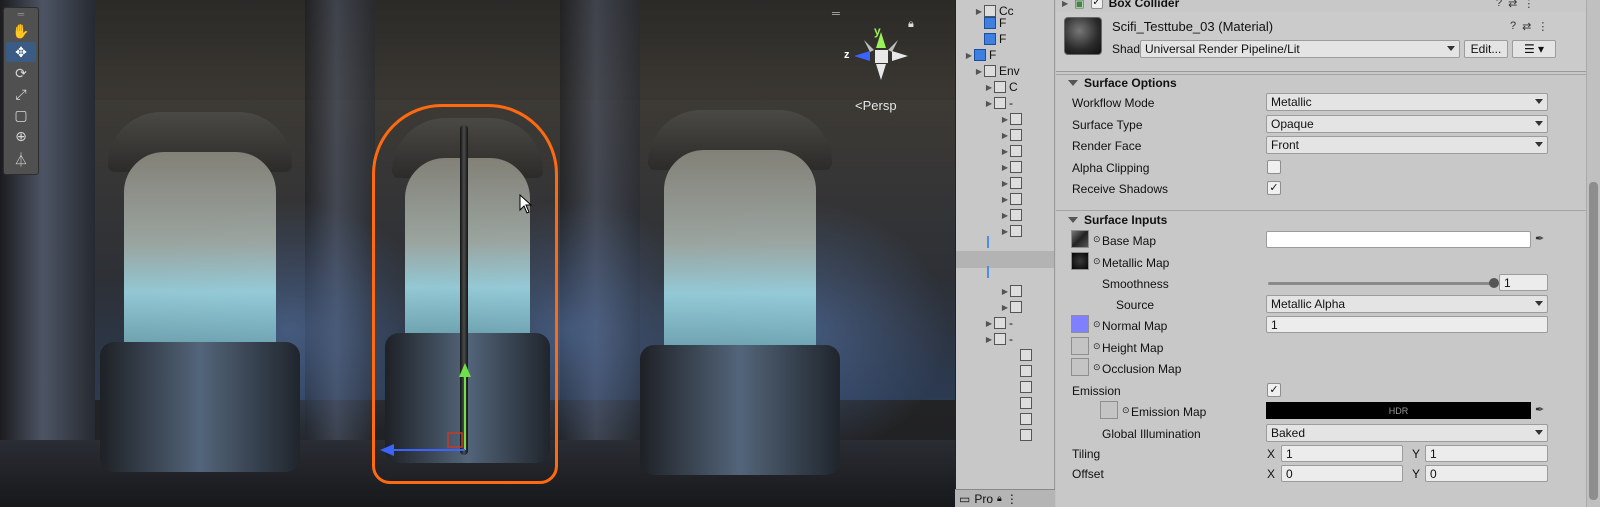 This screenshot has height=507, width=1600. I want to click on eyedropper-icon: ✒, so click(1542, 239).